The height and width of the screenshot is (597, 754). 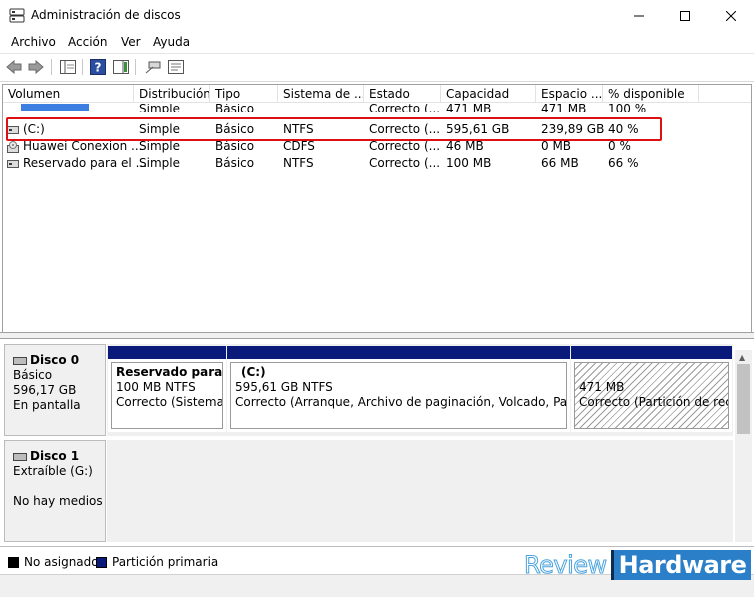 I want to click on minimize-button, so click(x=639, y=16).